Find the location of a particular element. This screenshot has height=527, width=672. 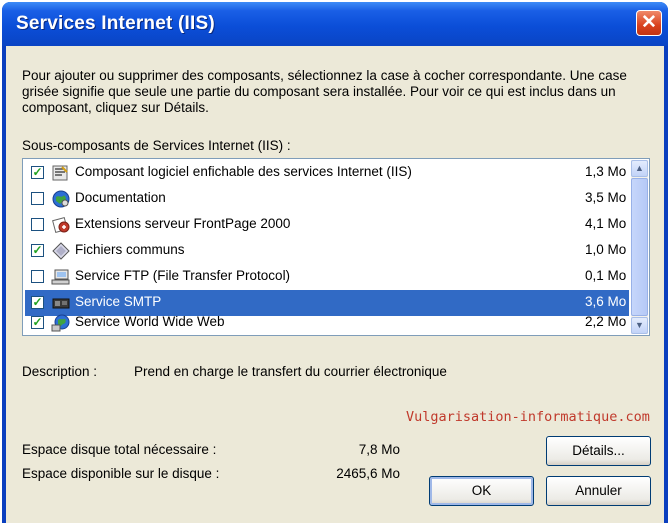

globe-doc-icon is located at coordinates (61, 199).